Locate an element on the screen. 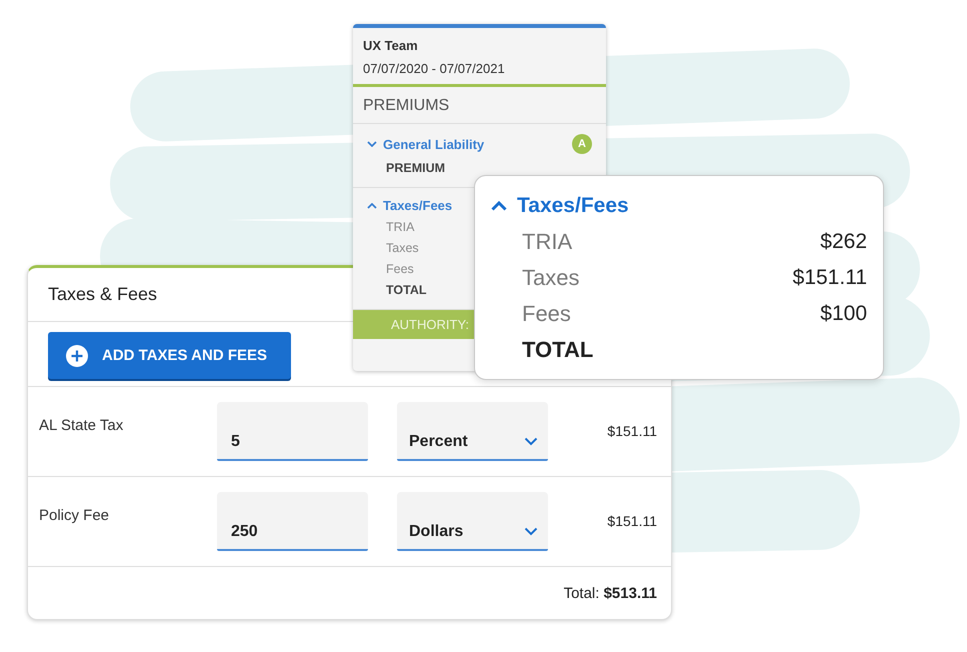 The width and height of the screenshot is (967, 652). unit-dropdown: Dollars is located at coordinates (472, 521).